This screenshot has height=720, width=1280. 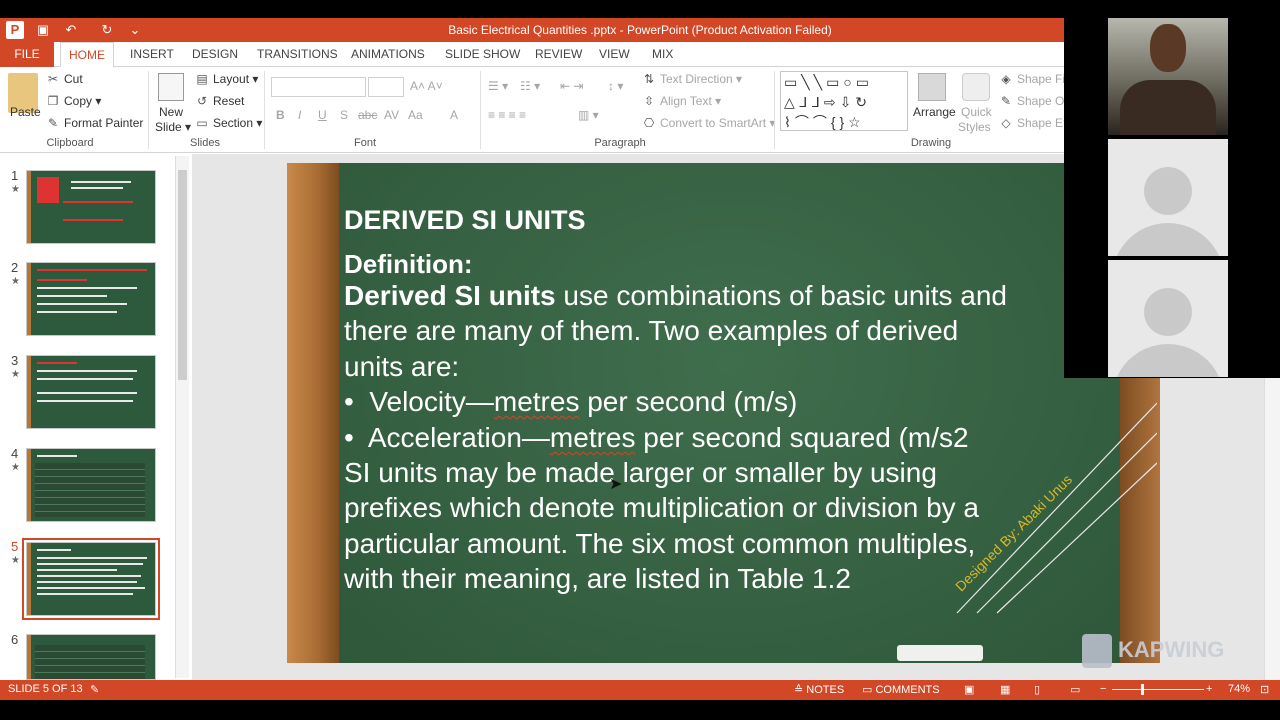 What do you see at coordinates (426, 86) in the screenshot?
I see `grow-font-icon: A˄ A˅` at bounding box center [426, 86].